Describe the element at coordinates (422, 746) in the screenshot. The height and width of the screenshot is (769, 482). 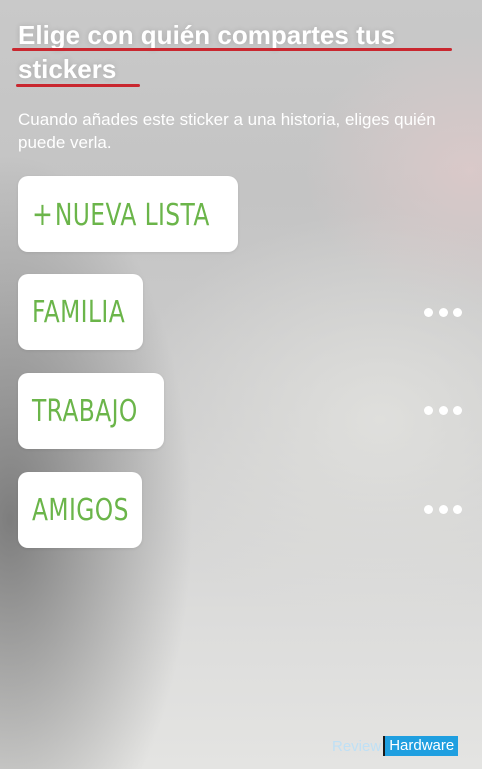
I see `watermark-part2: Hardware` at that location.